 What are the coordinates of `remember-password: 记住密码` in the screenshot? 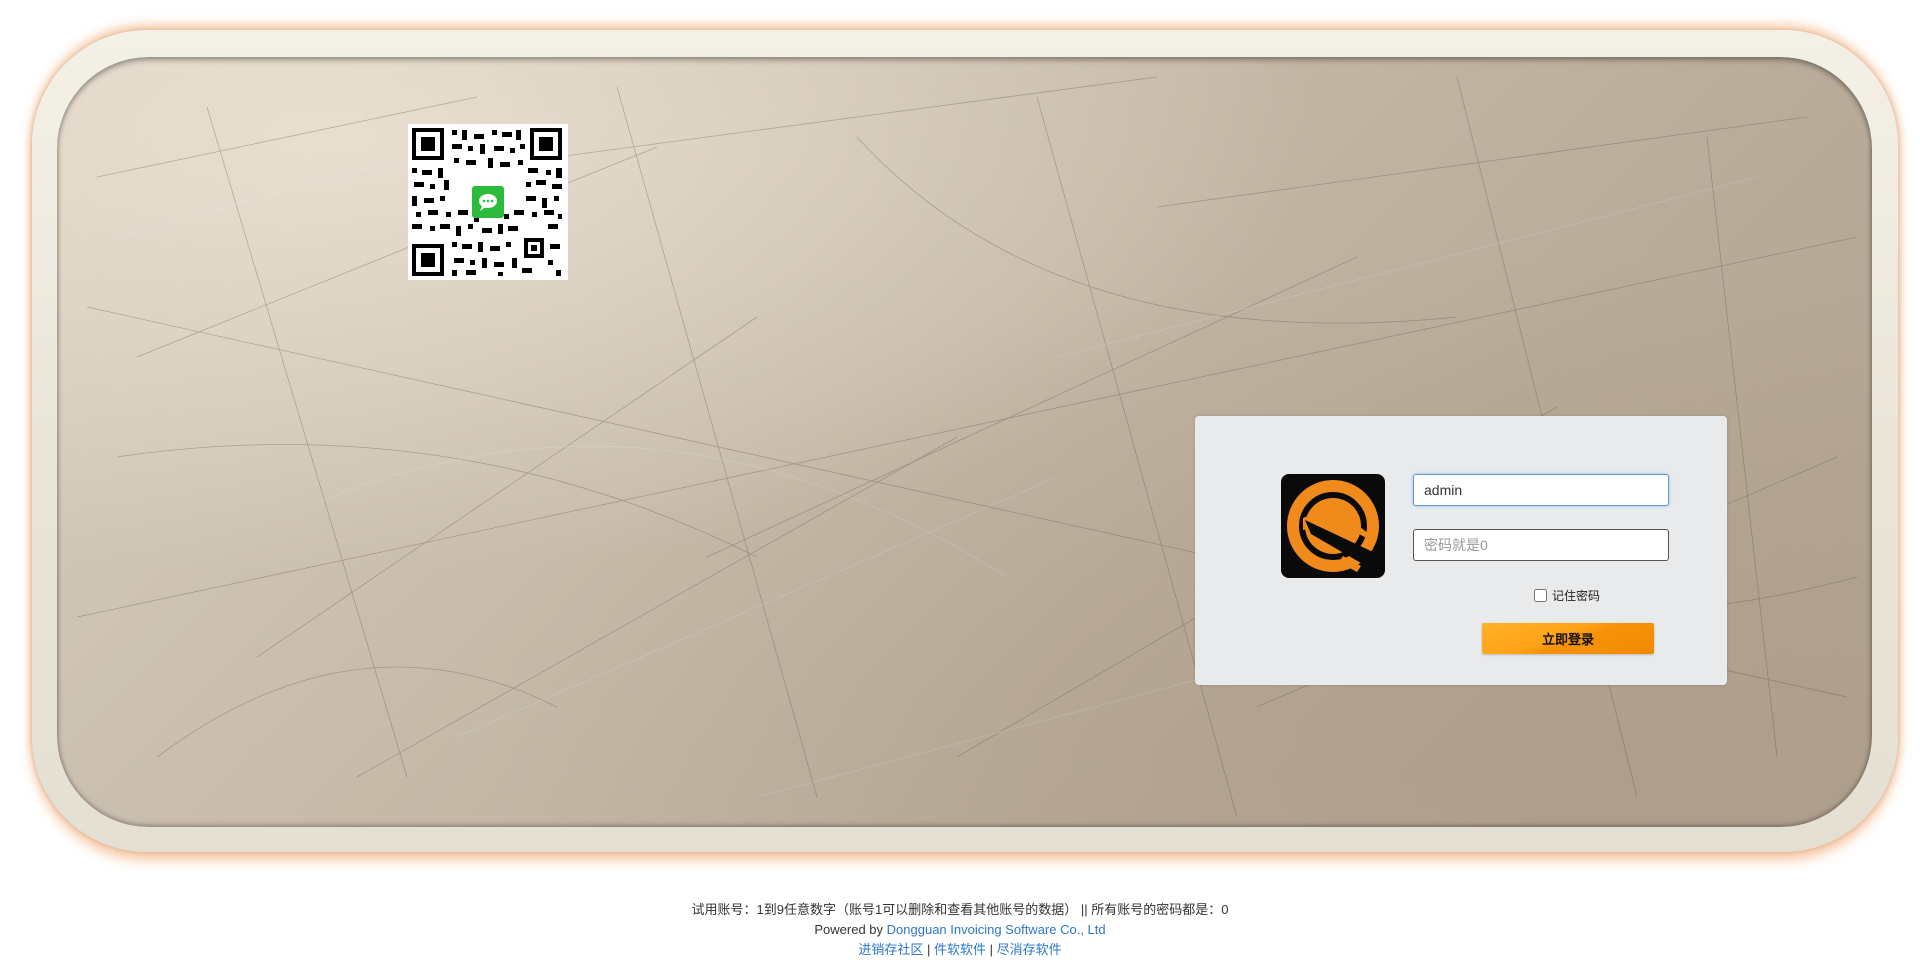 It's located at (1567, 595).